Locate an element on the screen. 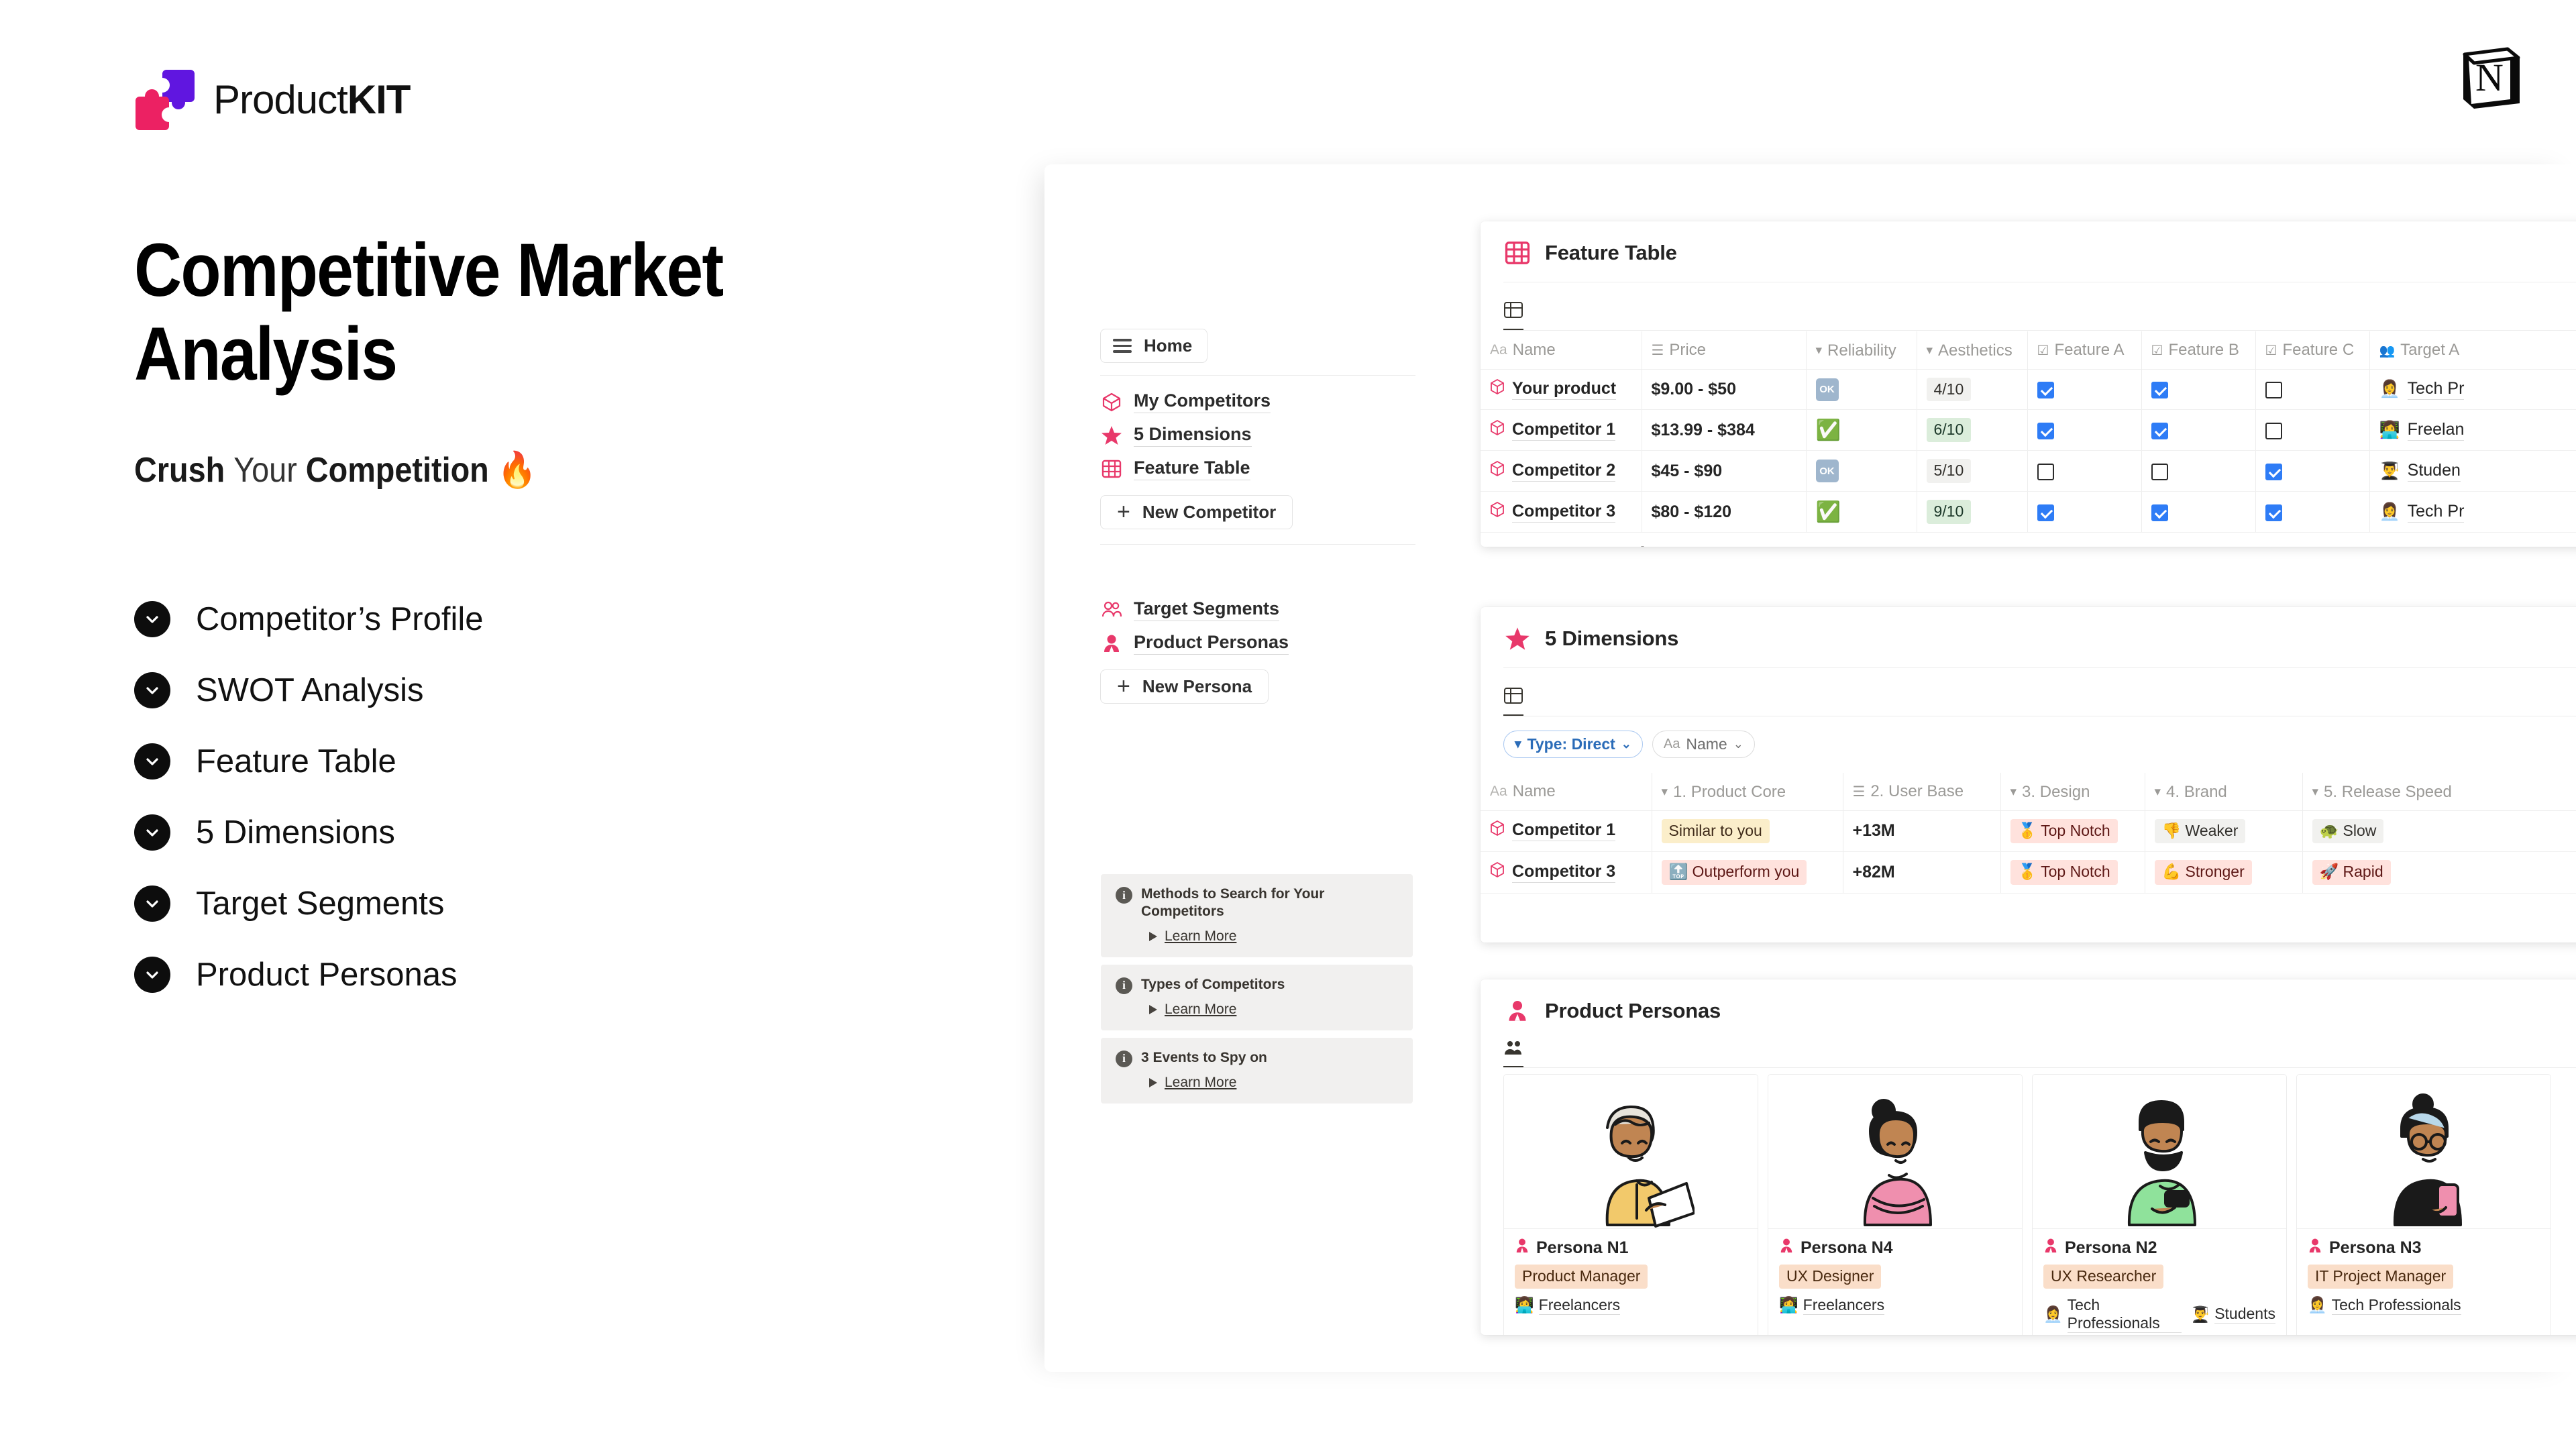  column-header-feature-b: ☑ Feature B is located at coordinates (2198, 350).